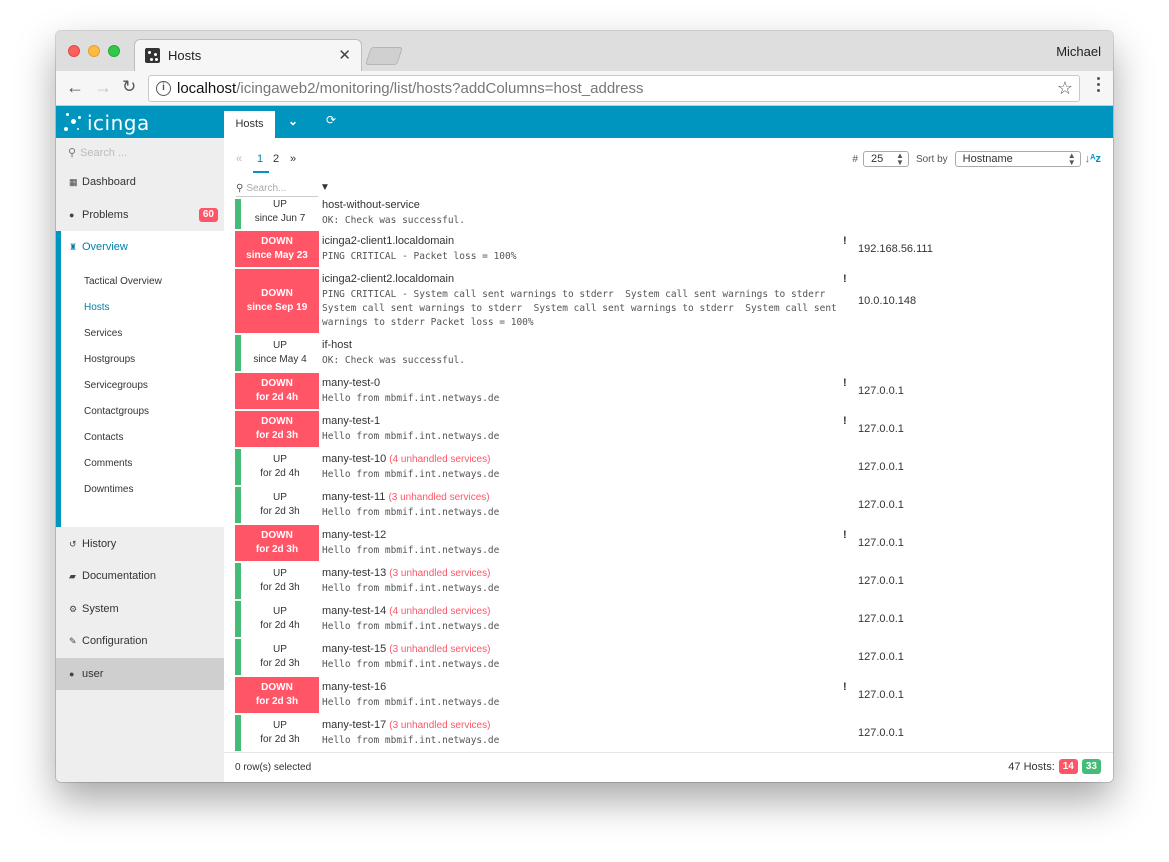  What do you see at coordinates (354, 611) in the screenshot?
I see `host-name-link: many-test-14` at bounding box center [354, 611].